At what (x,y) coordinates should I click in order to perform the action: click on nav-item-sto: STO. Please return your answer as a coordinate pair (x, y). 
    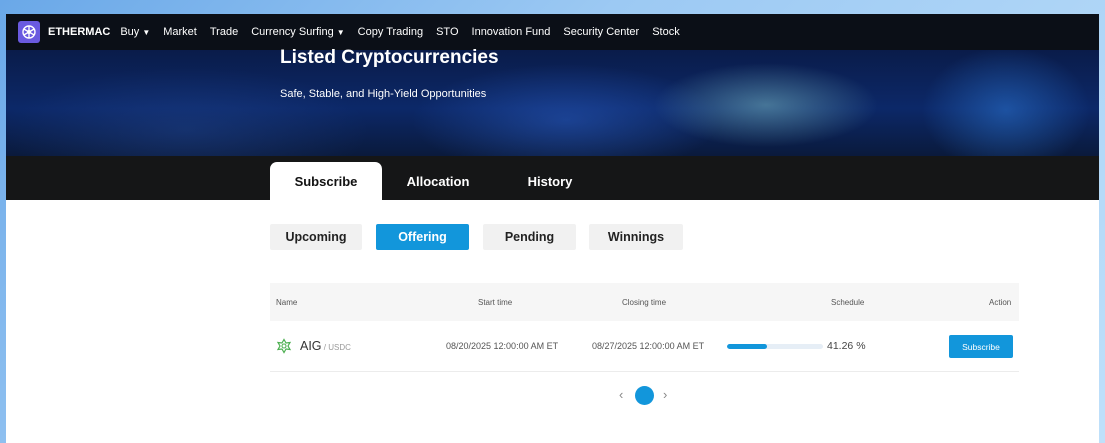
    Looking at the image, I should click on (447, 32).